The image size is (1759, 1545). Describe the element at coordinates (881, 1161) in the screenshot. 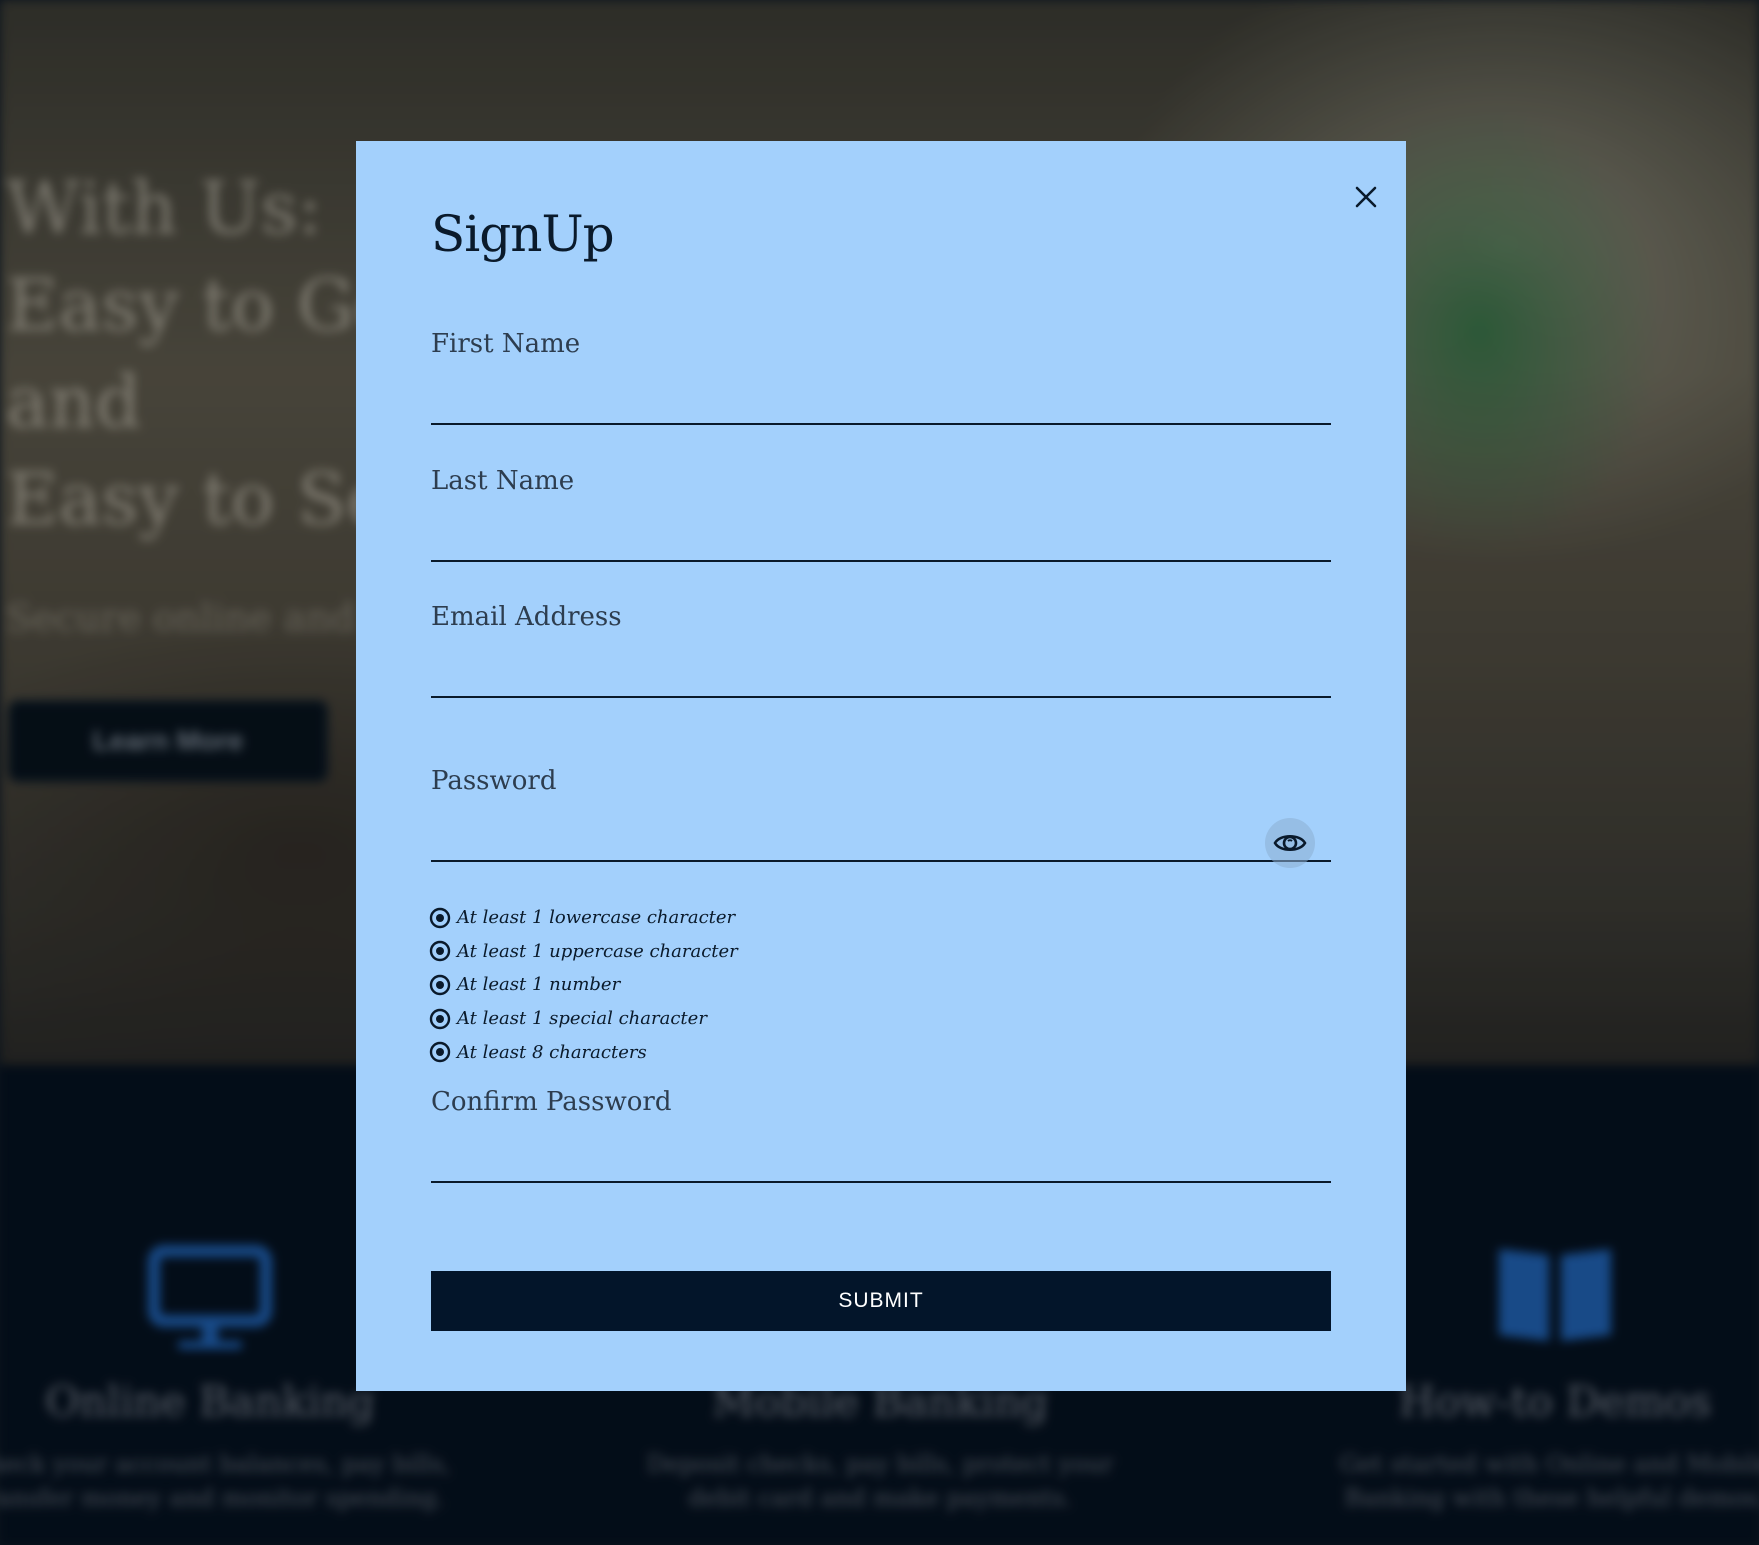

I see `confirm-password-input` at that location.